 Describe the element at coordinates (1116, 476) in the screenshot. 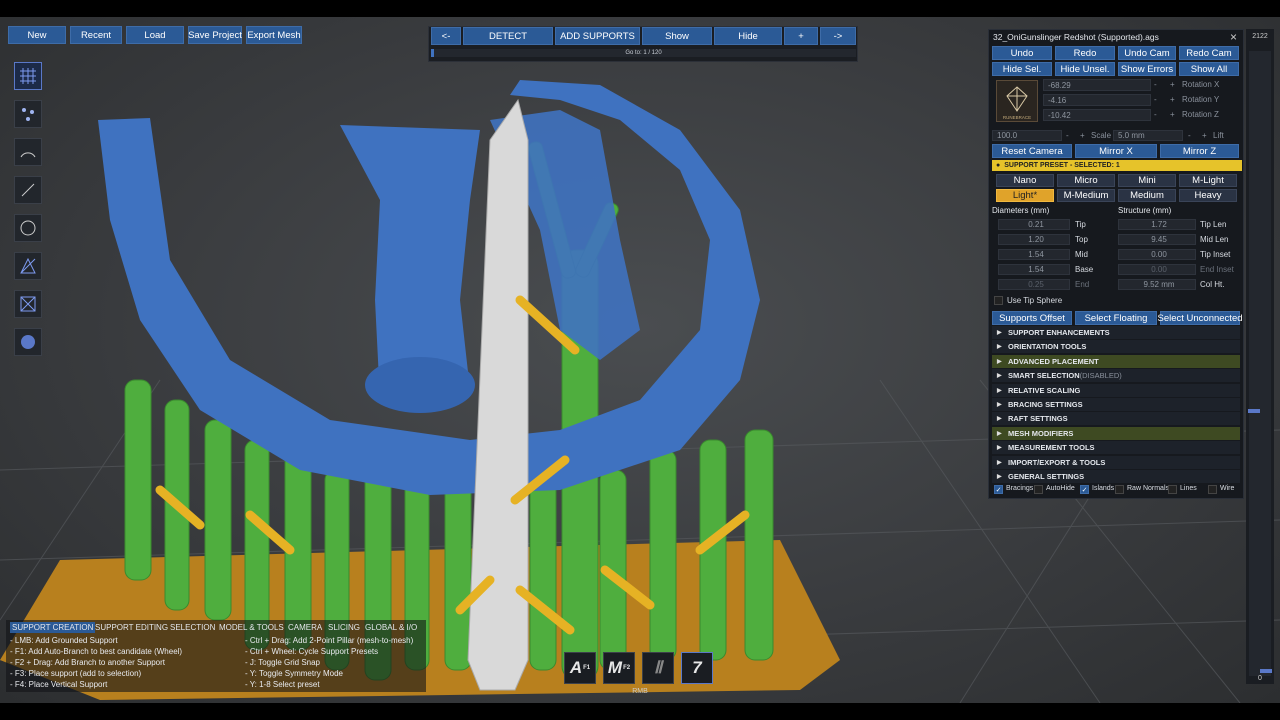

I see `section-general-settings: GENERAL SETTINGS` at that location.